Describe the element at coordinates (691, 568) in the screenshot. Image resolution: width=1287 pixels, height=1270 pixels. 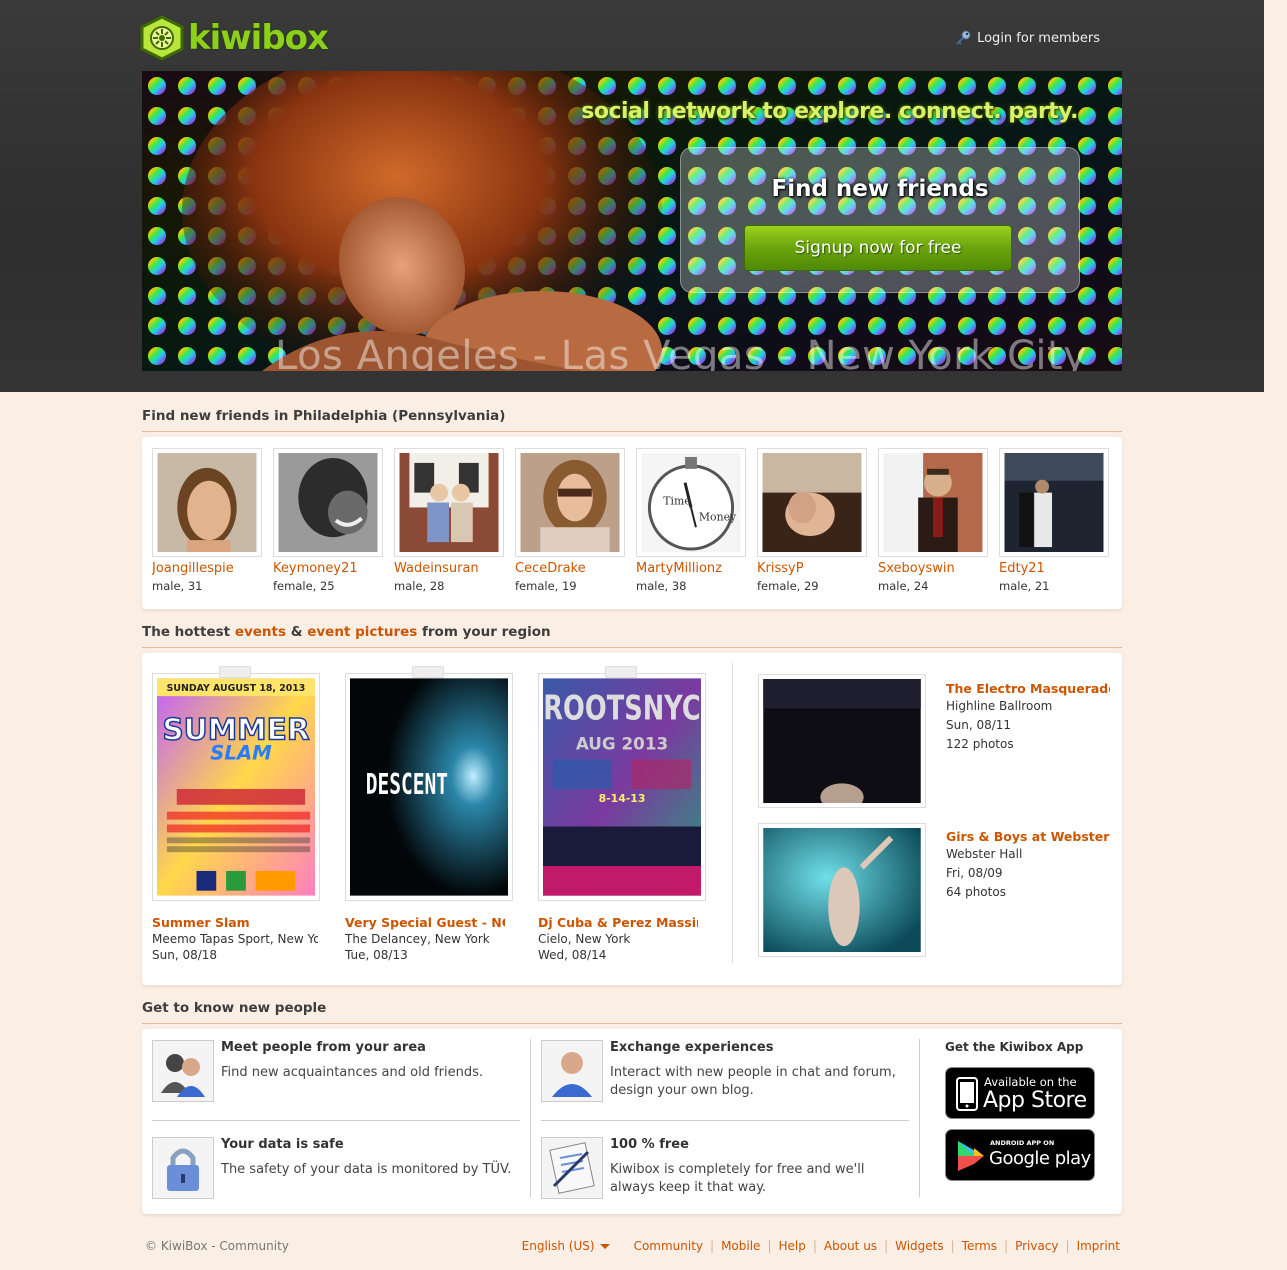
I see `user-name: MartyMillionz` at that location.